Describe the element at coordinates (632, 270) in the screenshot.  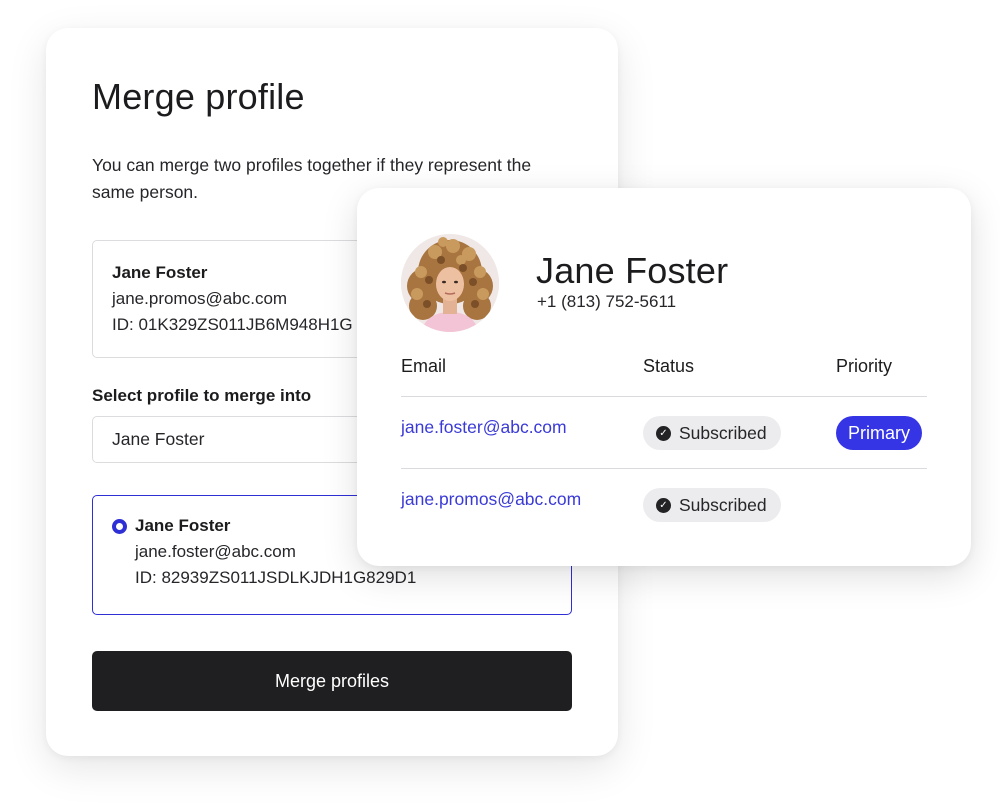
I see `contact-name: Jane Foster` at that location.